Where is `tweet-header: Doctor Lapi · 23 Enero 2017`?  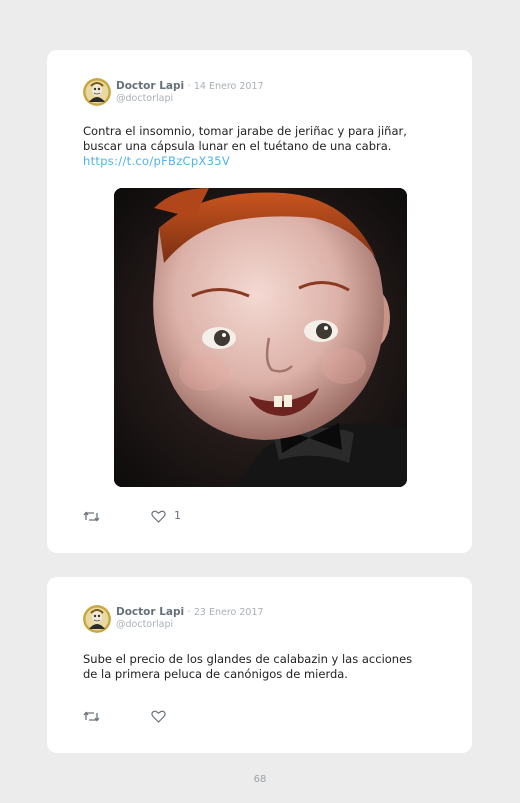 tweet-header: Doctor Lapi · 23 Enero 2017 is located at coordinates (190, 612).